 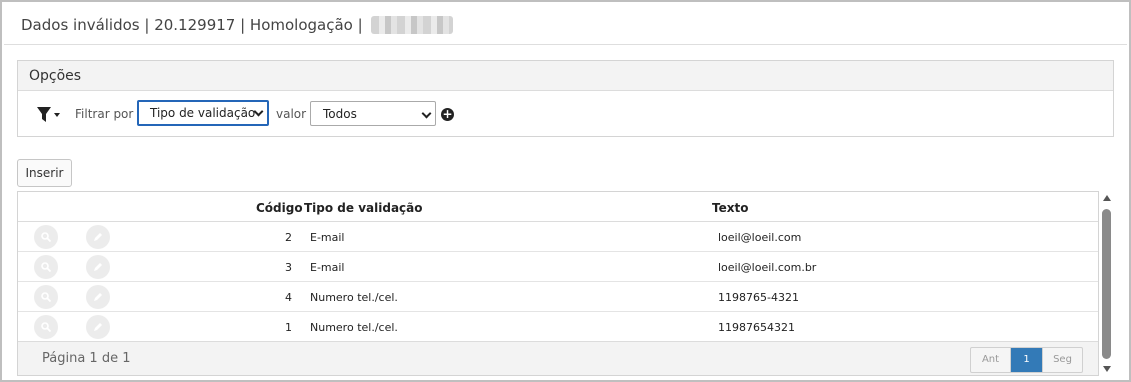 I want to click on vertical-scrollbar, so click(x=1107, y=283).